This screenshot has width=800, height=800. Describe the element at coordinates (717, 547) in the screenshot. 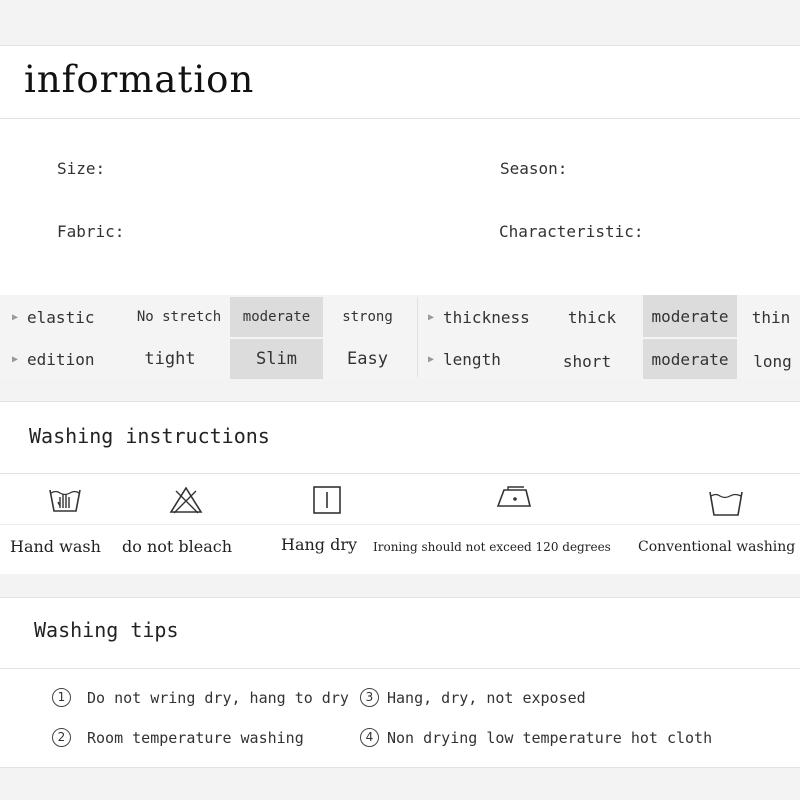

I see `wash-label-conventional: Conventional washing` at that location.